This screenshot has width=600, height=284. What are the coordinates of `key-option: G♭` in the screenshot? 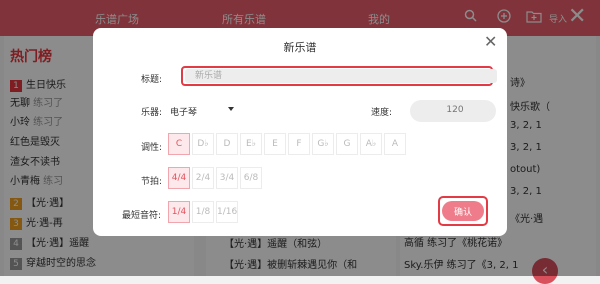 It's located at (323, 144).